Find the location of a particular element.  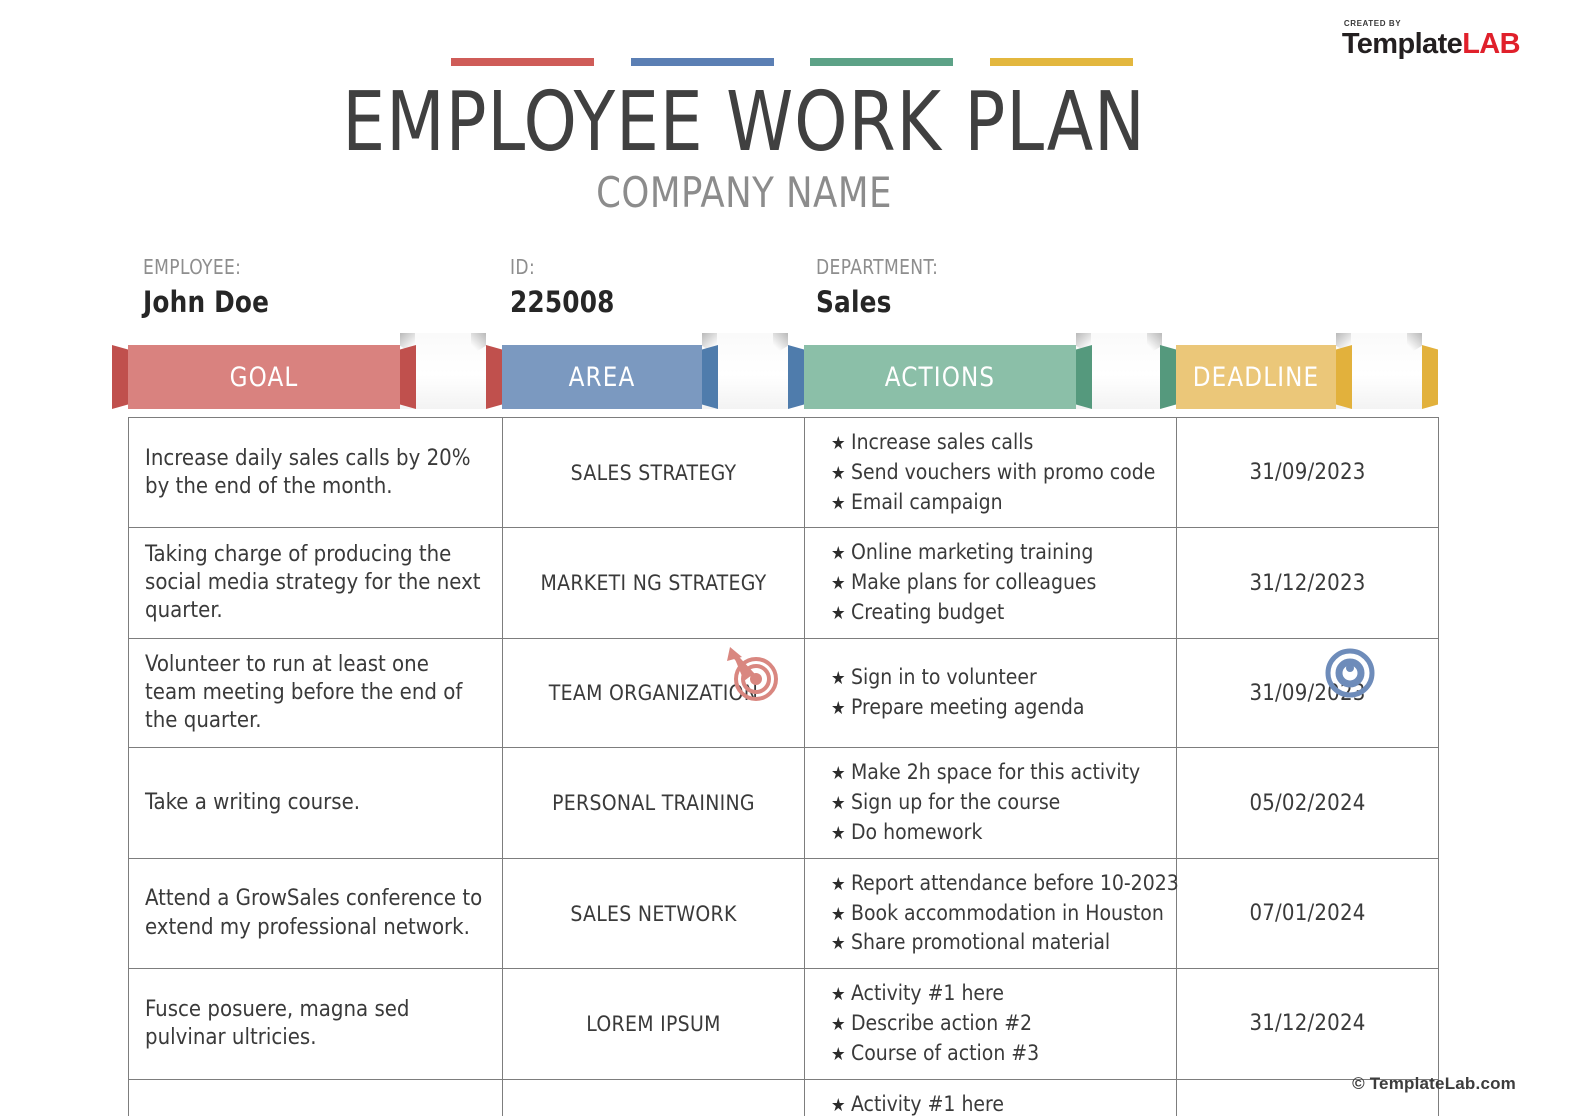

action-item: ★ Report attendance before 10-2023 is located at coordinates (1005, 884).